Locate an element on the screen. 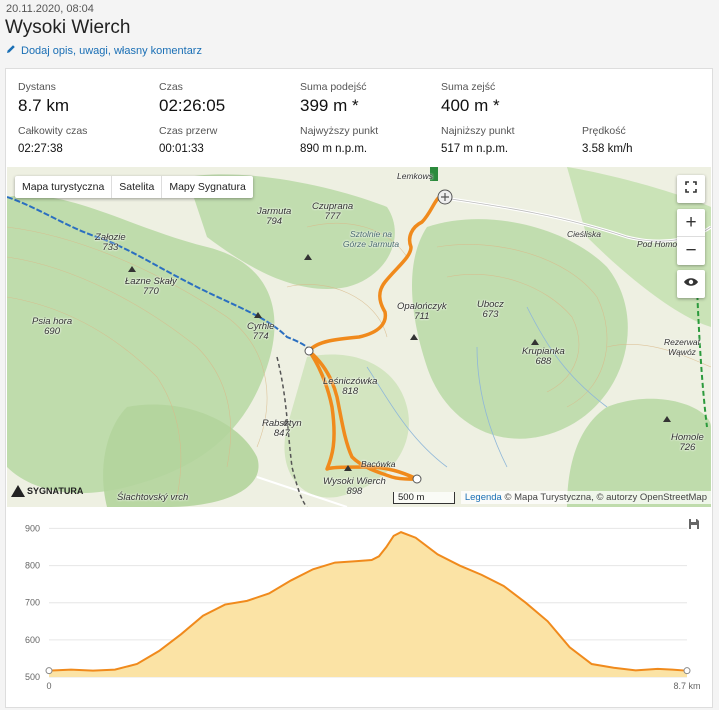 The width and height of the screenshot is (719, 710). activity-date: 20.11.2020, 08:04 is located at coordinates (50, 9).